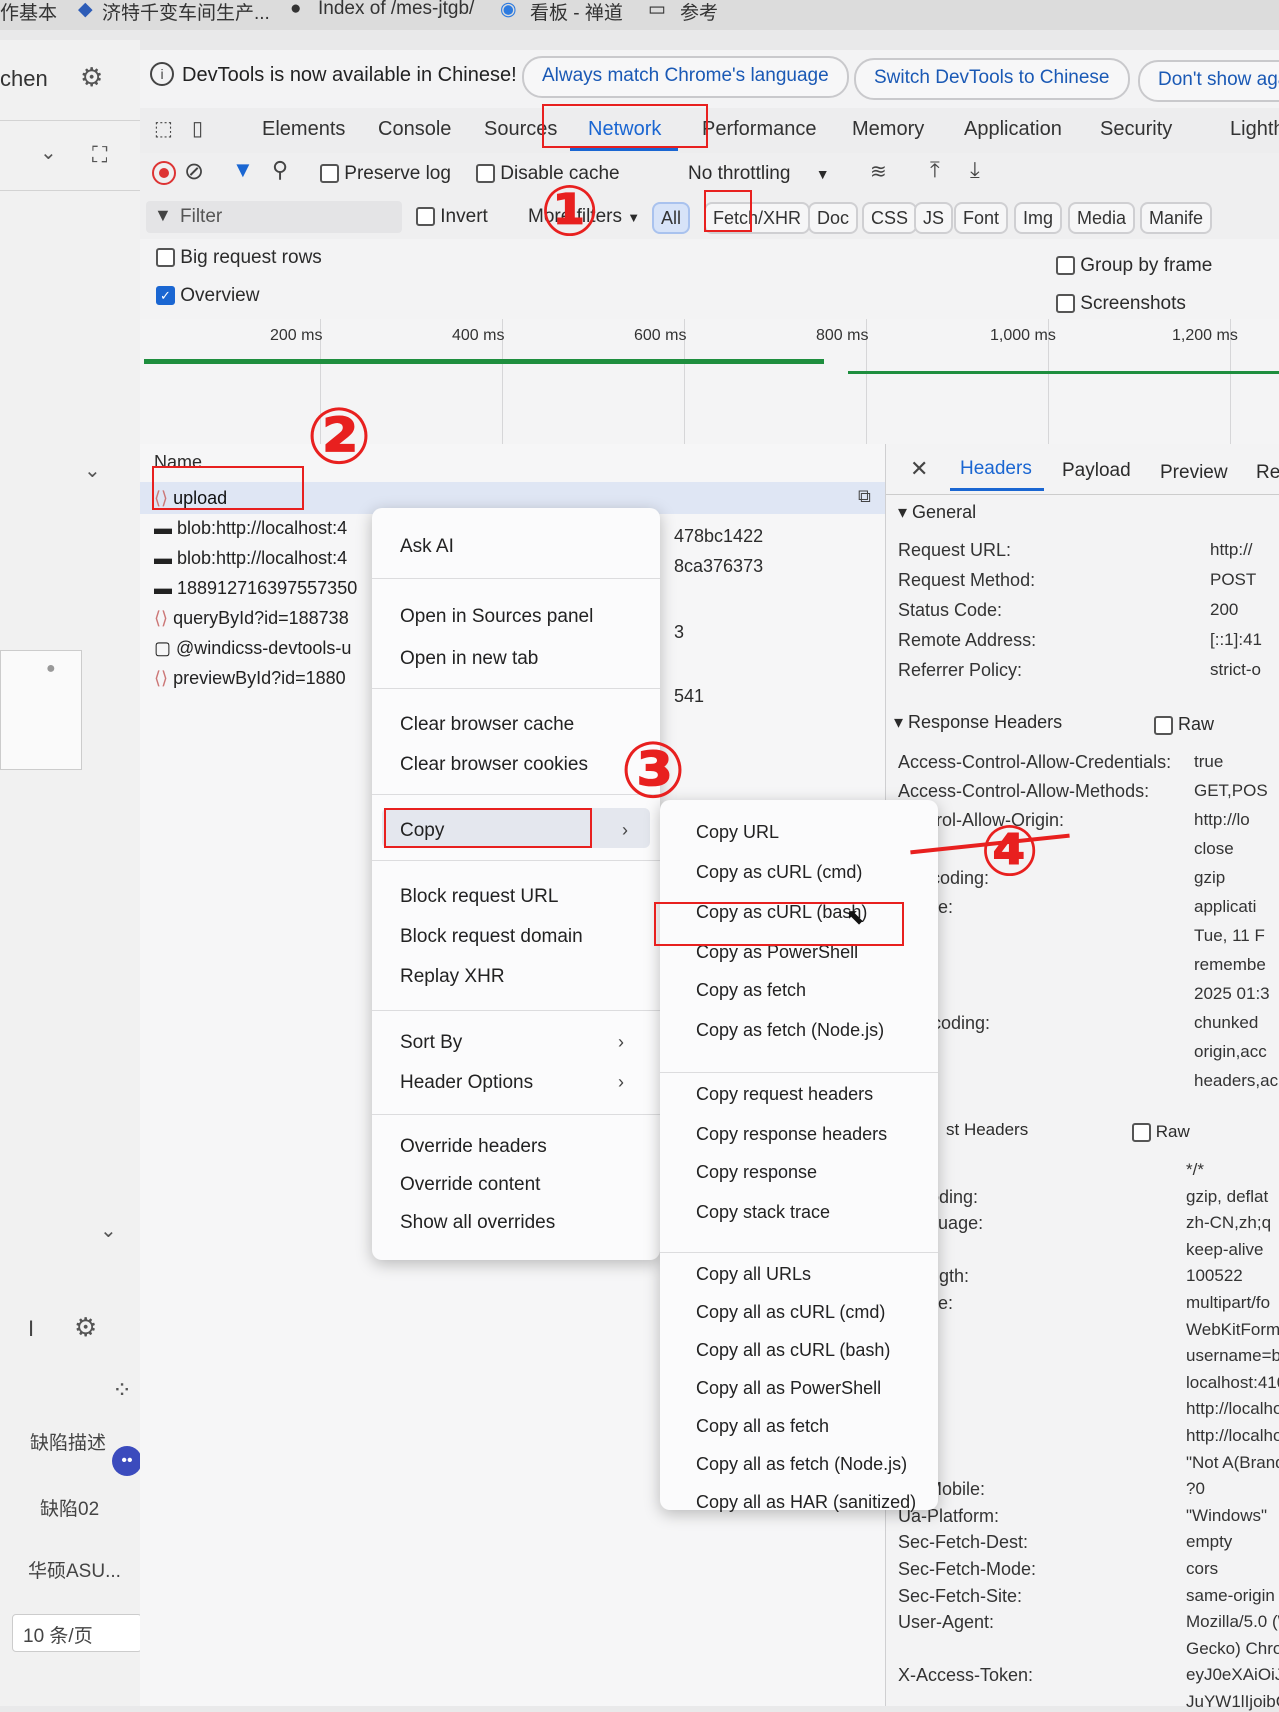  I want to click on submenu-item: Copy all URLs, so click(753, 1274).